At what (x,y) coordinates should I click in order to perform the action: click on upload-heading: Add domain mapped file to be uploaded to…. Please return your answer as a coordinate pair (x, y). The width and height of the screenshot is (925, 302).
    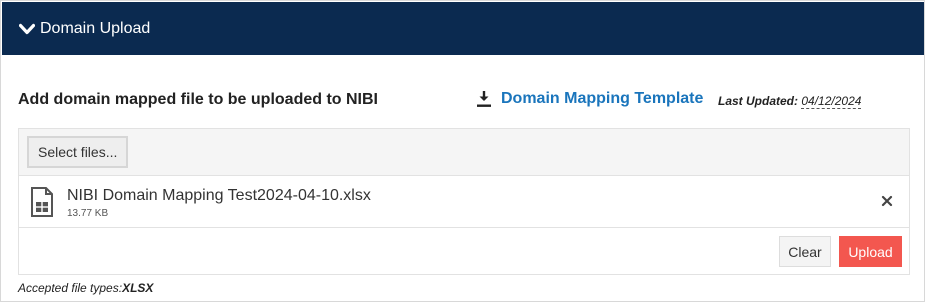
    Looking at the image, I should click on (198, 99).